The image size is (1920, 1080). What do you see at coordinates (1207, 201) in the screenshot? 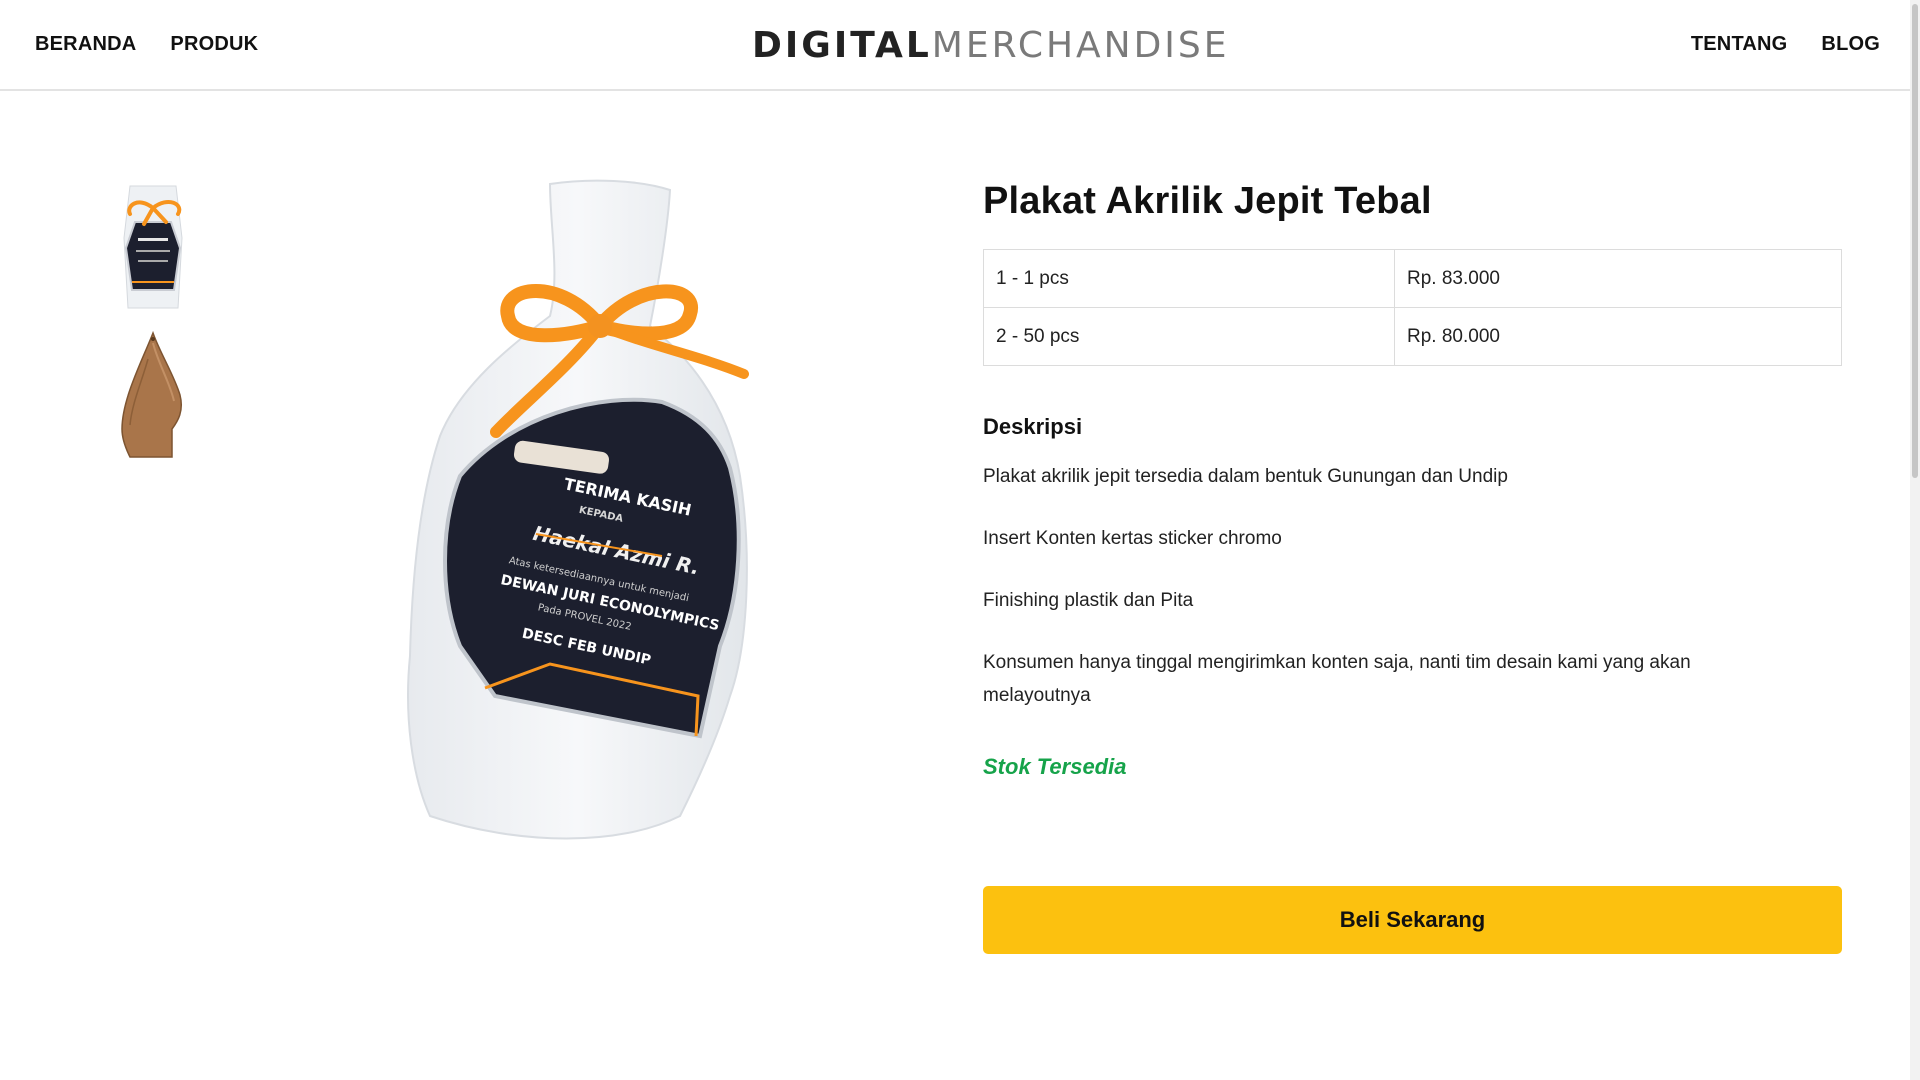
I see `product-title: Plakat Akrilik Jepit Tebal` at bounding box center [1207, 201].